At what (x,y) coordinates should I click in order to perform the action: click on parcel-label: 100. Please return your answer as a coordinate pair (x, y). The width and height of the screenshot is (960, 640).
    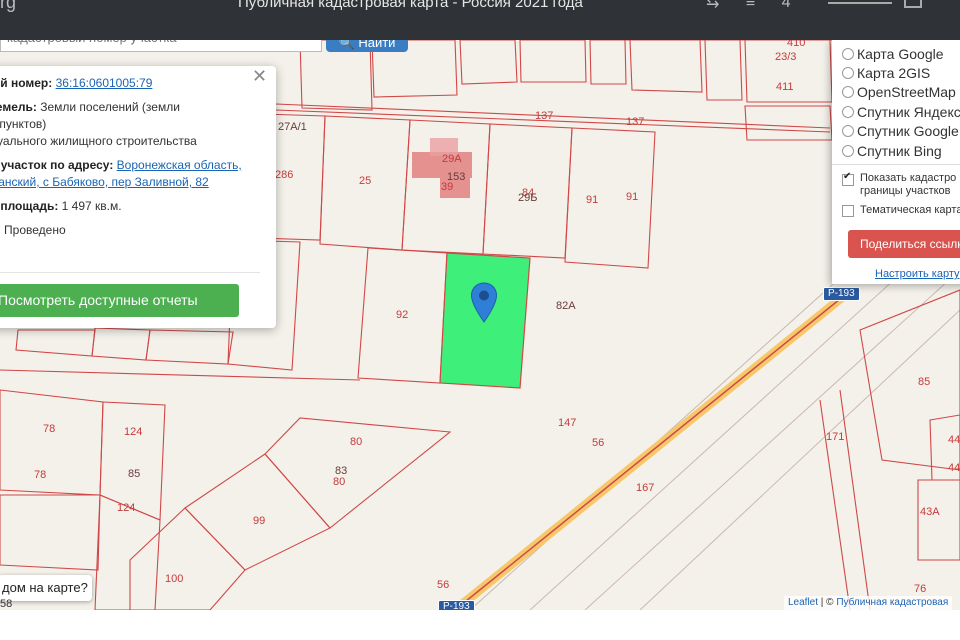
    Looking at the image, I should click on (174, 579).